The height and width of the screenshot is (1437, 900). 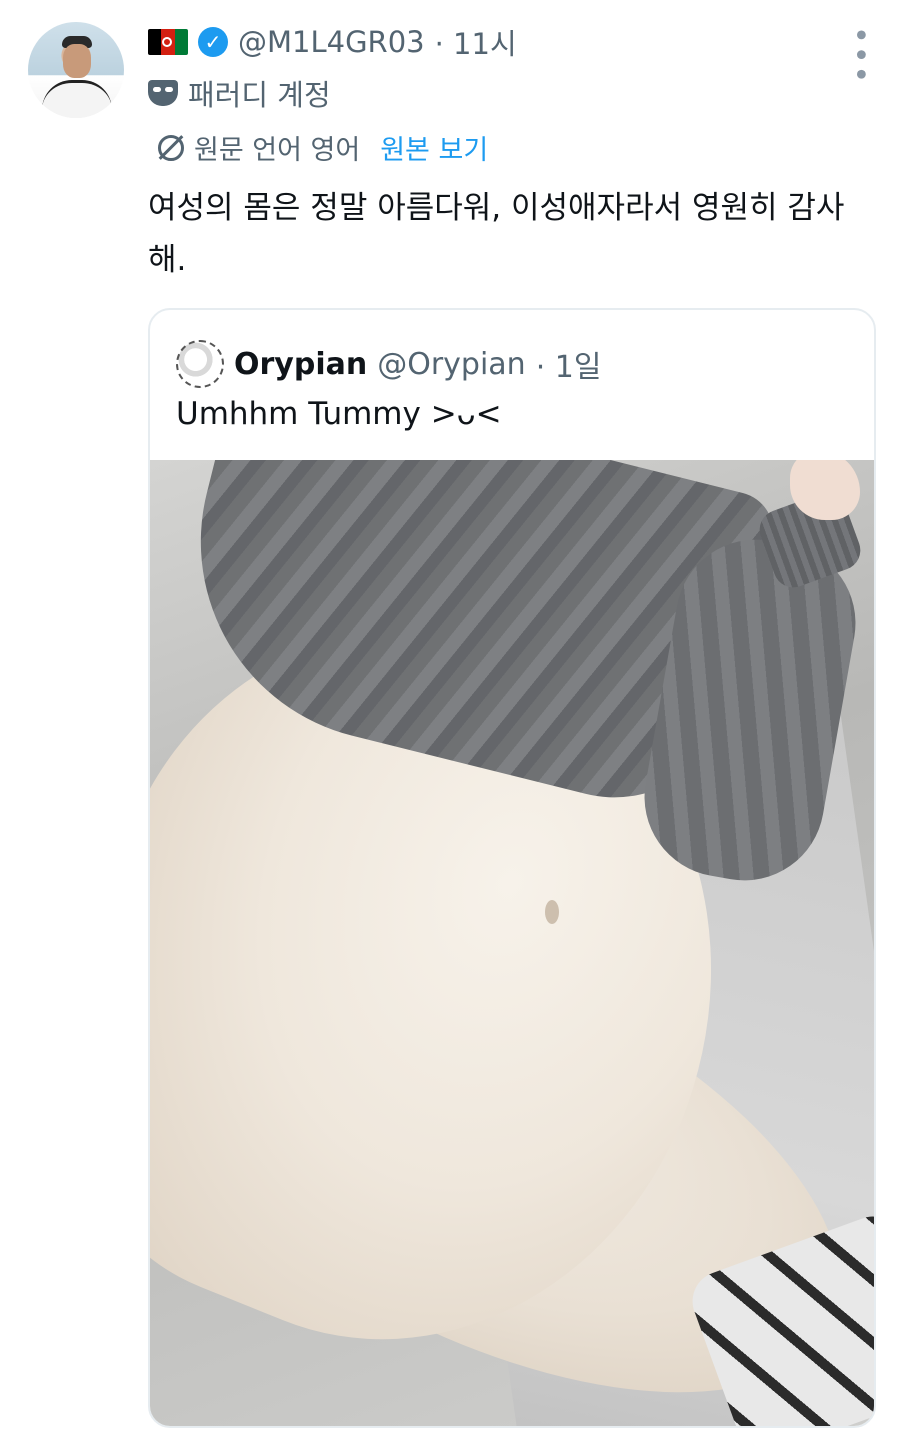 I want to click on avatar-shirt, so click(x=77, y=99).